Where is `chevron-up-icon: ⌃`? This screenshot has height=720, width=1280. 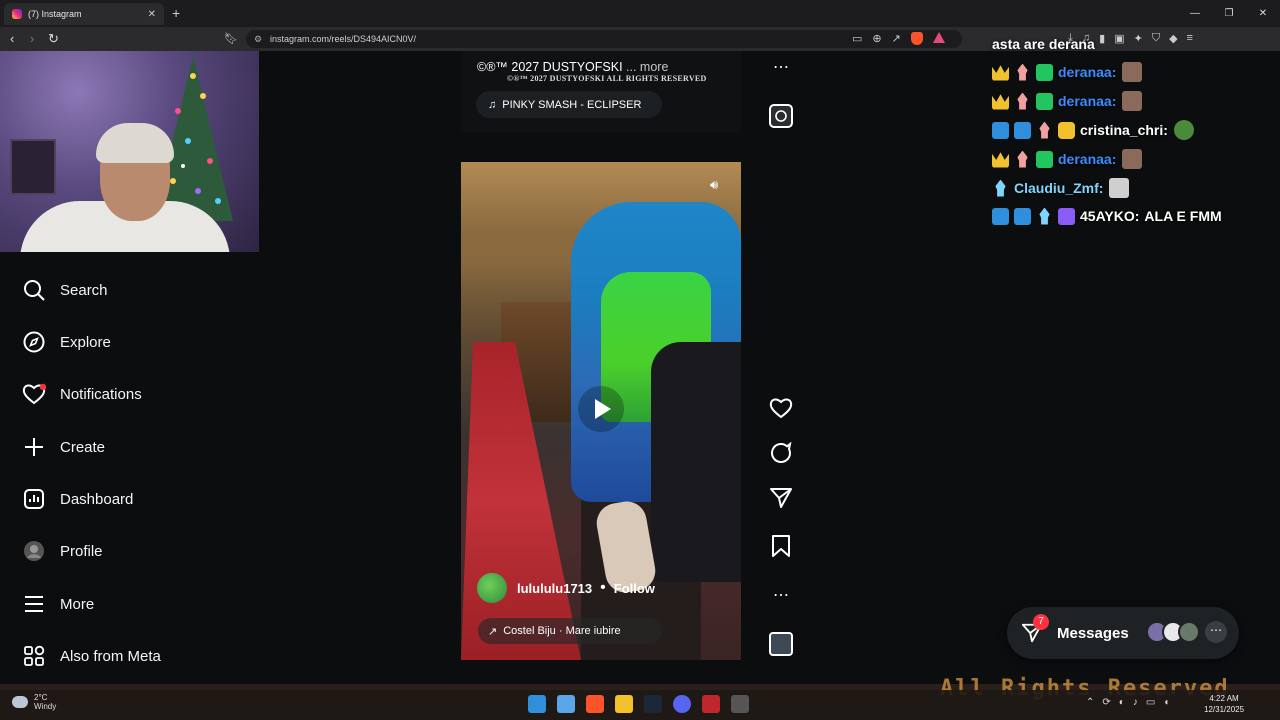
chevron-up-icon: ⌃ is located at coordinates (1090, 702).